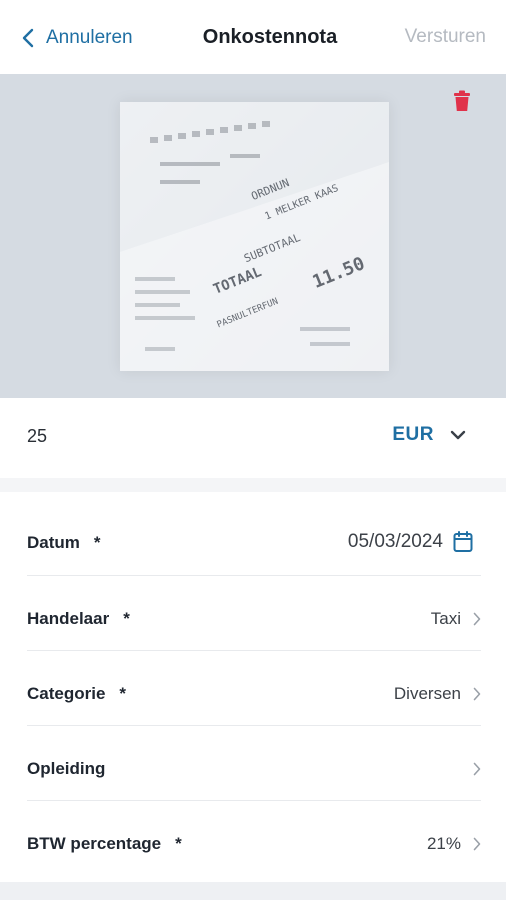  What do you see at coordinates (254, 537) in the screenshot?
I see `date-field: Datum * 05/03/2024` at bounding box center [254, 537].